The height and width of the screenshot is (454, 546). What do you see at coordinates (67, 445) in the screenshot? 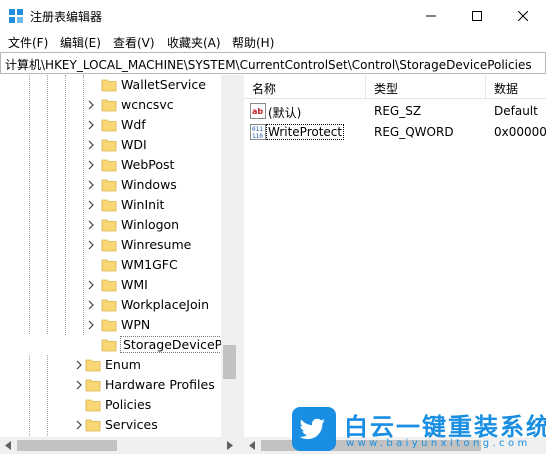
I see `tree-horizontal-scroll-thumb` at bounding box center [67, 445].